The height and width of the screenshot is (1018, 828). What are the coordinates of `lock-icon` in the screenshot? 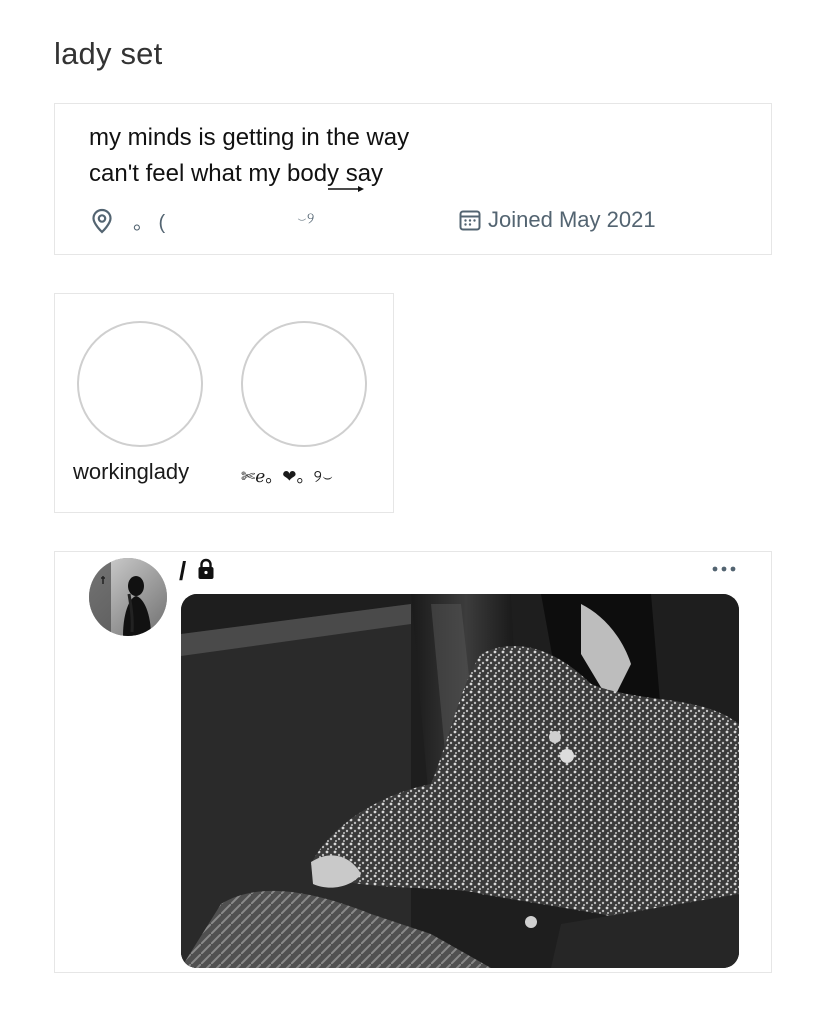 It's located at (206, 568).